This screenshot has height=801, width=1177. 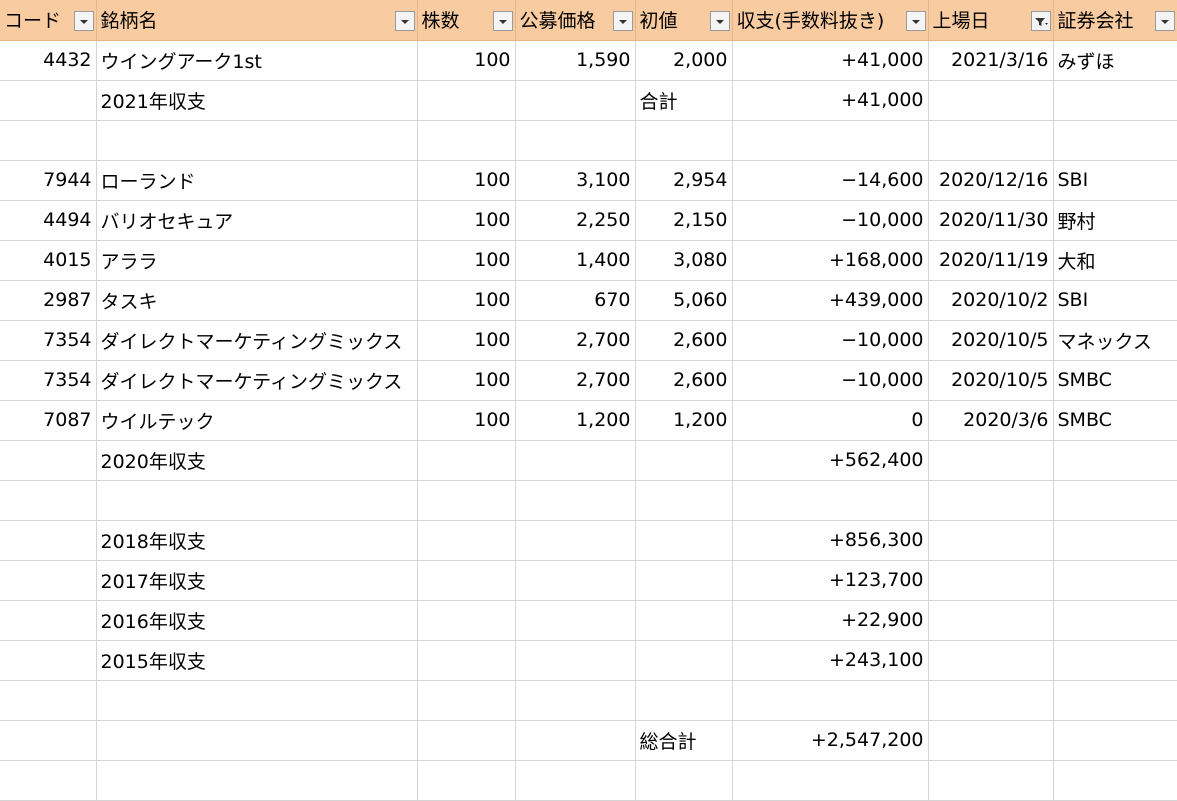 I want to click on header-first-price: 初値, so click(x=684, y=20).